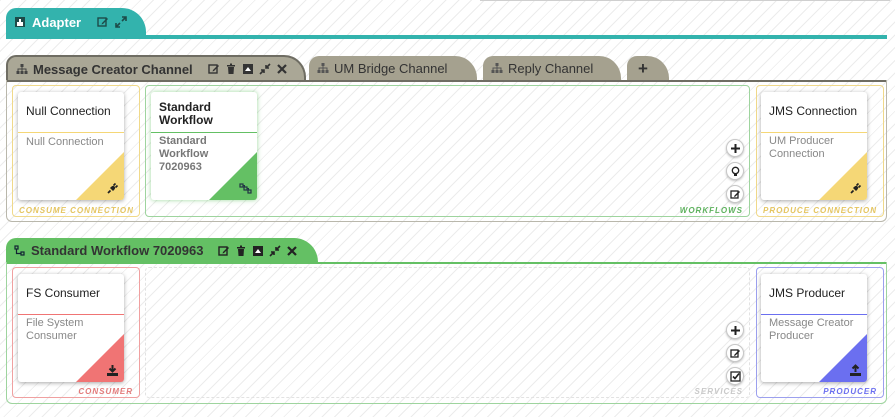 The width and height of the screenshot is (895, 417). What do you see at coordinates (117, 250) in the screenshot?
I see `workflow-tab-label: Standard Workflow 7020963` at bounding box center [117, 250].